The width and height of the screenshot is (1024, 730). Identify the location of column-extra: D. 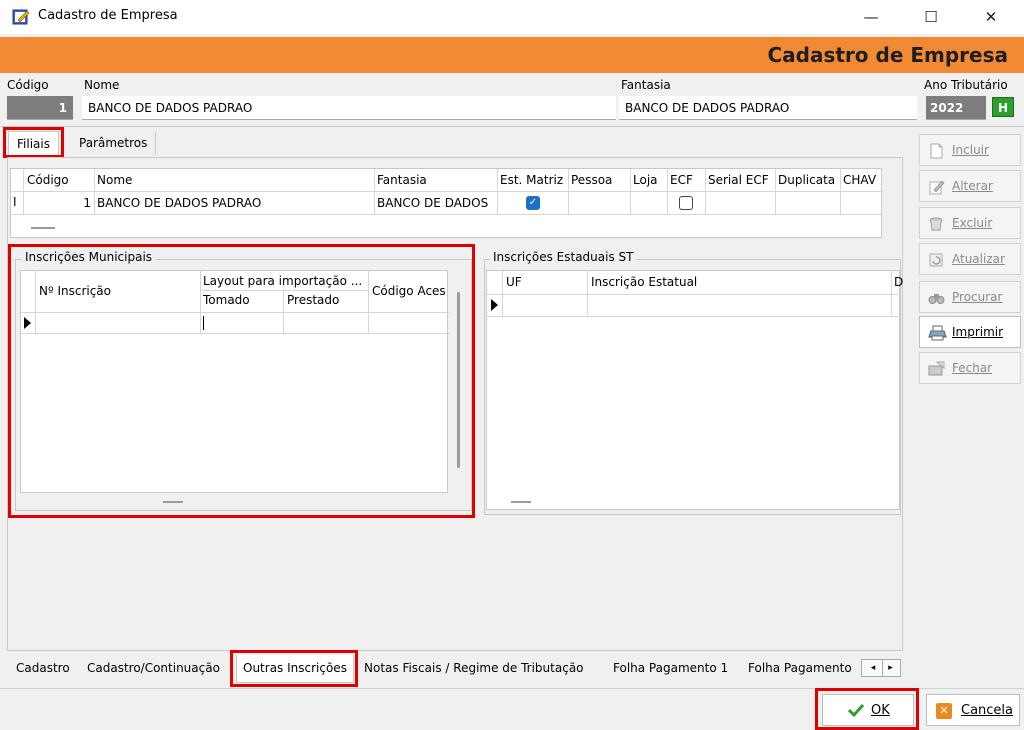
(898, 282).